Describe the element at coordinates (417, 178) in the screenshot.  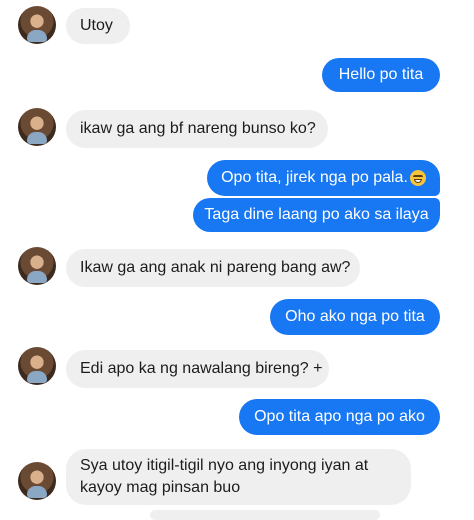
I see `grinning-sweat-emoji` at that location.